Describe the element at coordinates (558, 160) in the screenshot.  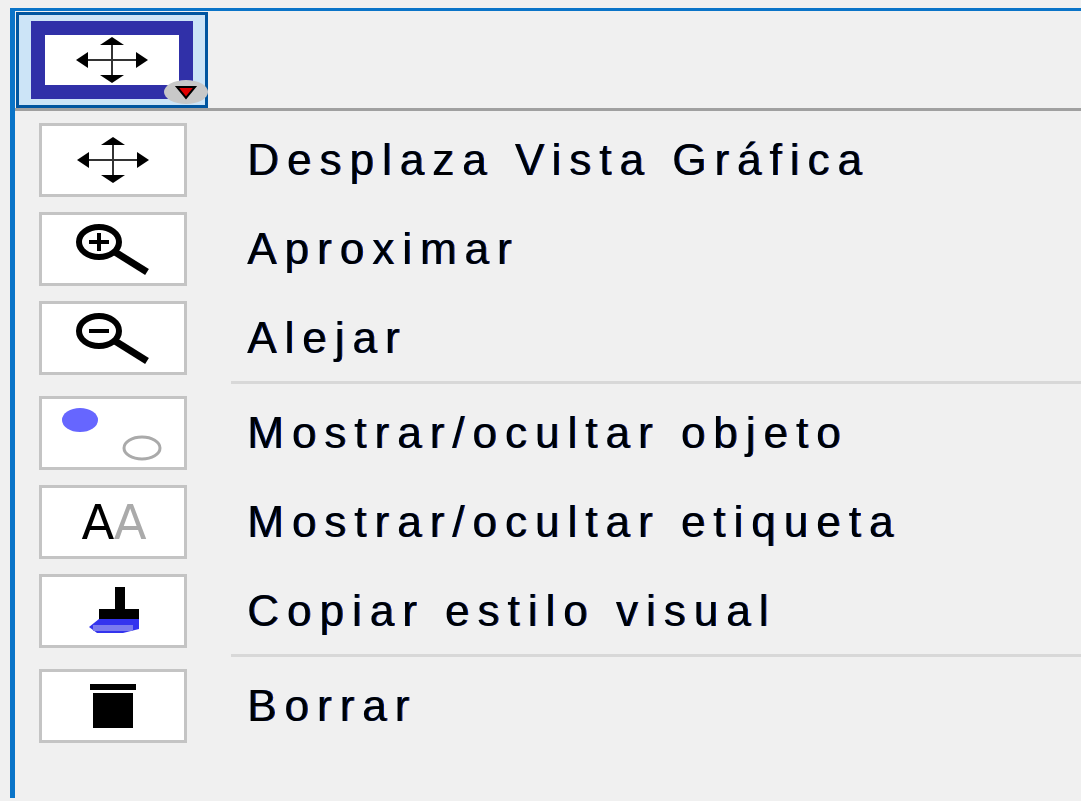
I see `menu-item: Desplaza Vista Gráfica` at that location.